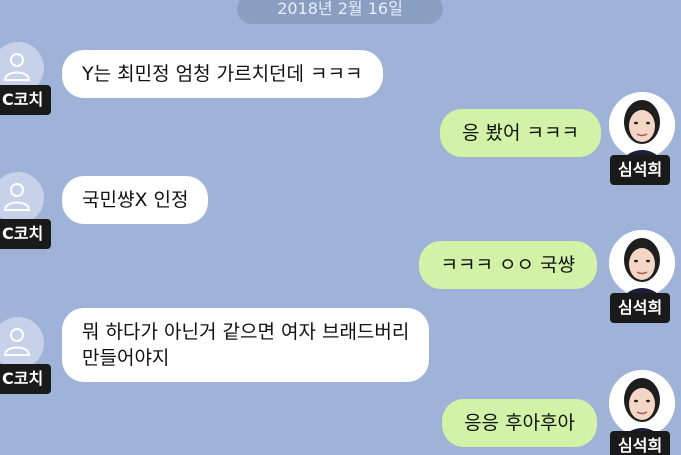 The height and width of the screenshot is (455, 681). What do you see at coordinates (507, 265) in the screenshot?
I see `message-bubble-outgoing: ㅋㅋㅋ ㅇㅇ 국썅` at bounding box center [507, 265].